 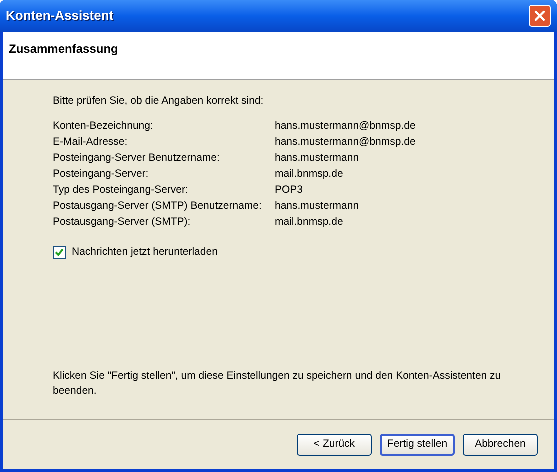 What do you see at coordinates (63, 49) in the screenshot?
I see `page-heading: Zusammenfassung` at bounding box center [63, 49].